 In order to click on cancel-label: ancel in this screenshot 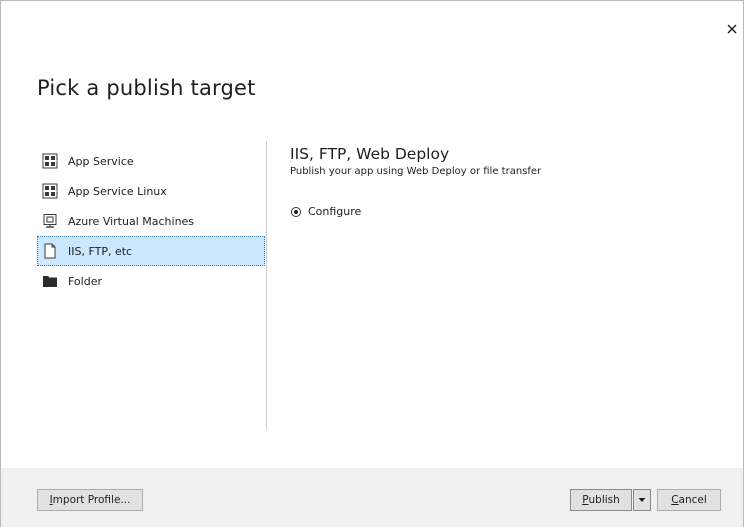, I will do `click(692, 500)`.